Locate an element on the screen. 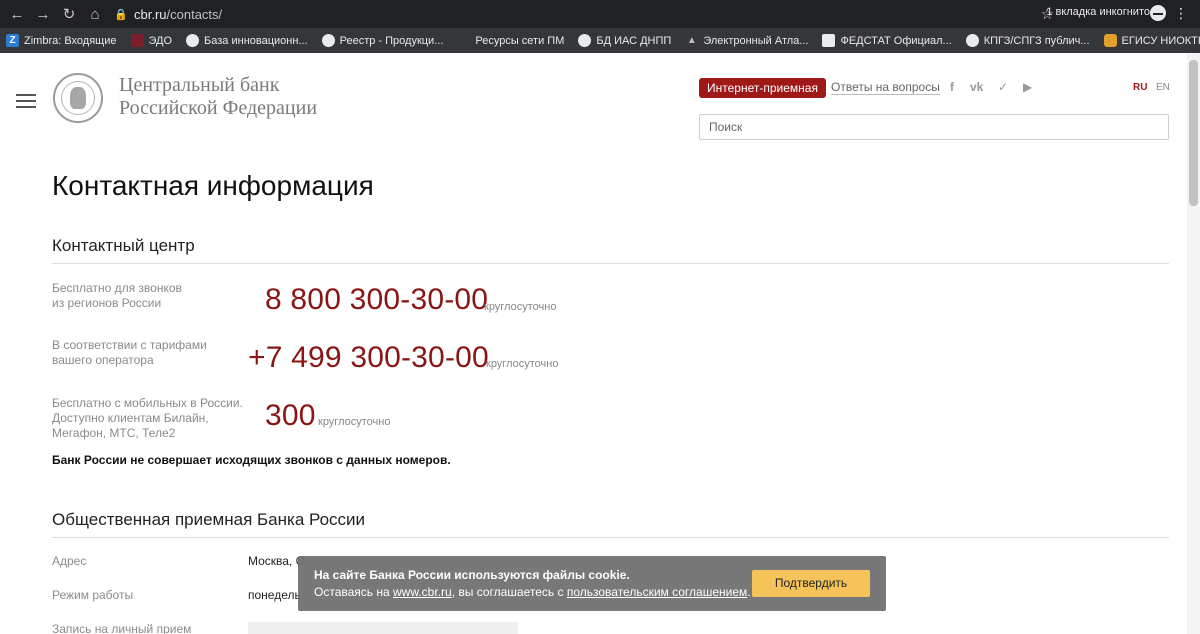 The width and height of the screenshot is (1200, 634). twitter-icon: ✓ is located at coordinates (1003, 87).